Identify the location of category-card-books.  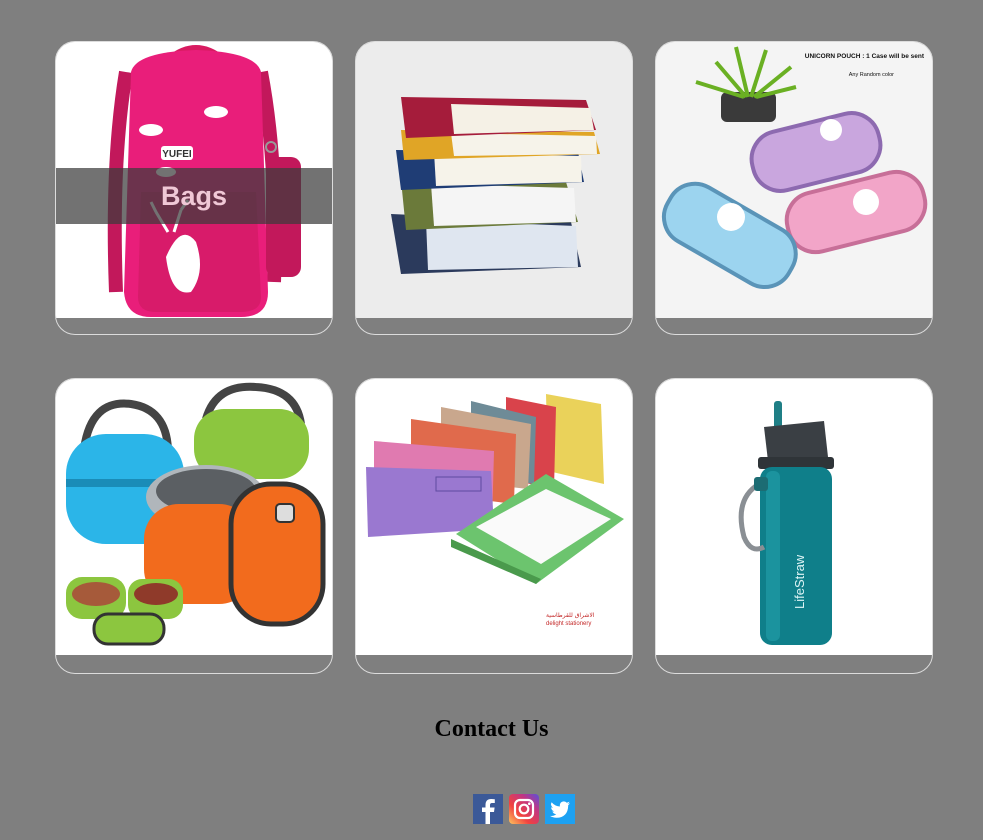
(494, 188).